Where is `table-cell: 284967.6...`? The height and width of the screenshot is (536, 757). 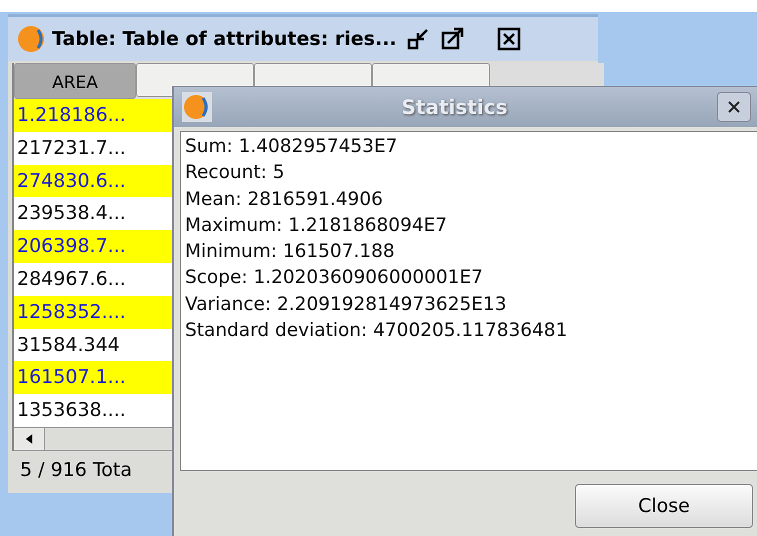 table-cell: 284967.6... is located at coordinates (94, 279).